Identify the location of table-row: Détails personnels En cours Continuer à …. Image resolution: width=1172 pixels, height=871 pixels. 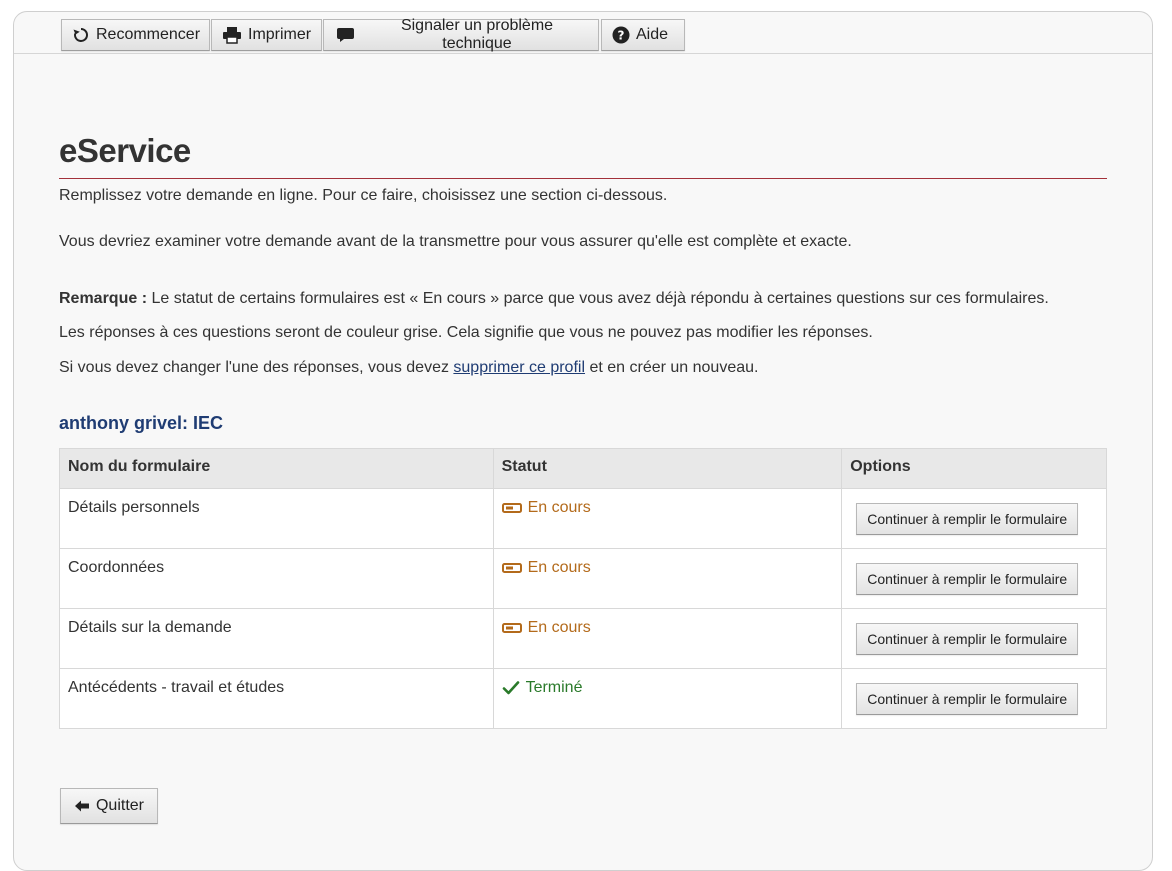
(583, 518).